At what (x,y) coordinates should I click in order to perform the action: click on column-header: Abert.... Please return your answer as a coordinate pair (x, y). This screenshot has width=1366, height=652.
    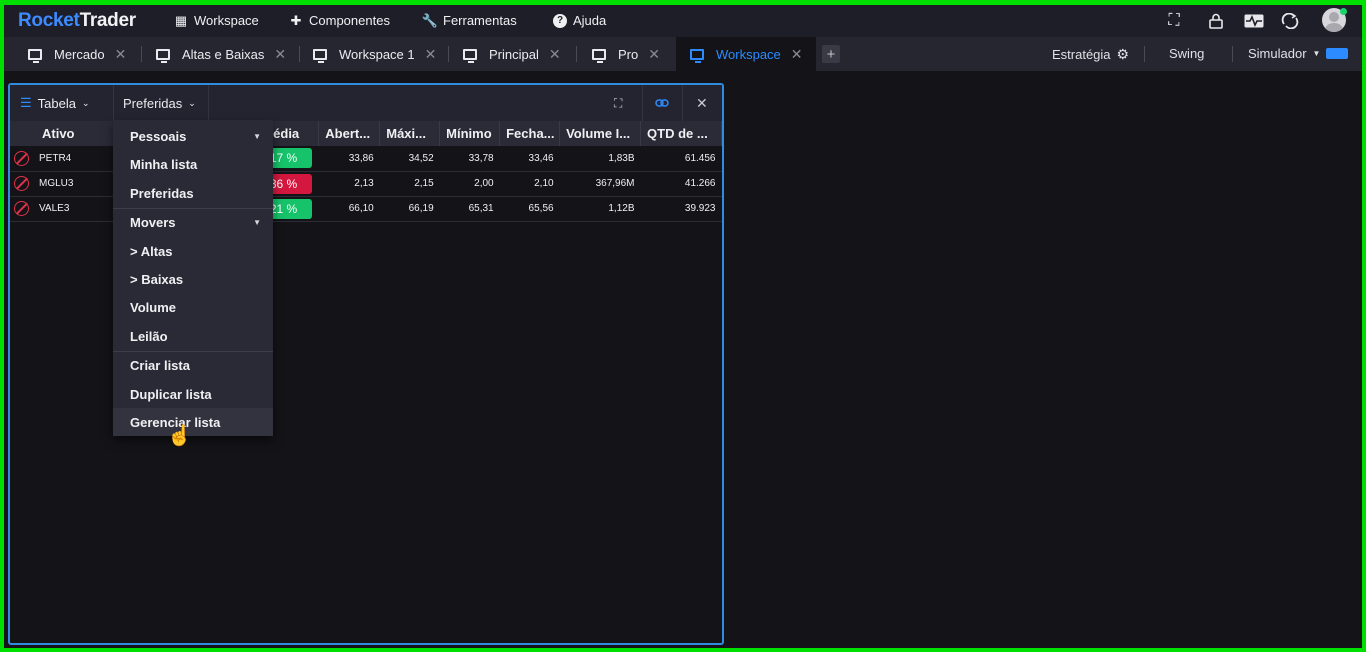
    Looking at the image, I should click on (349, 133).